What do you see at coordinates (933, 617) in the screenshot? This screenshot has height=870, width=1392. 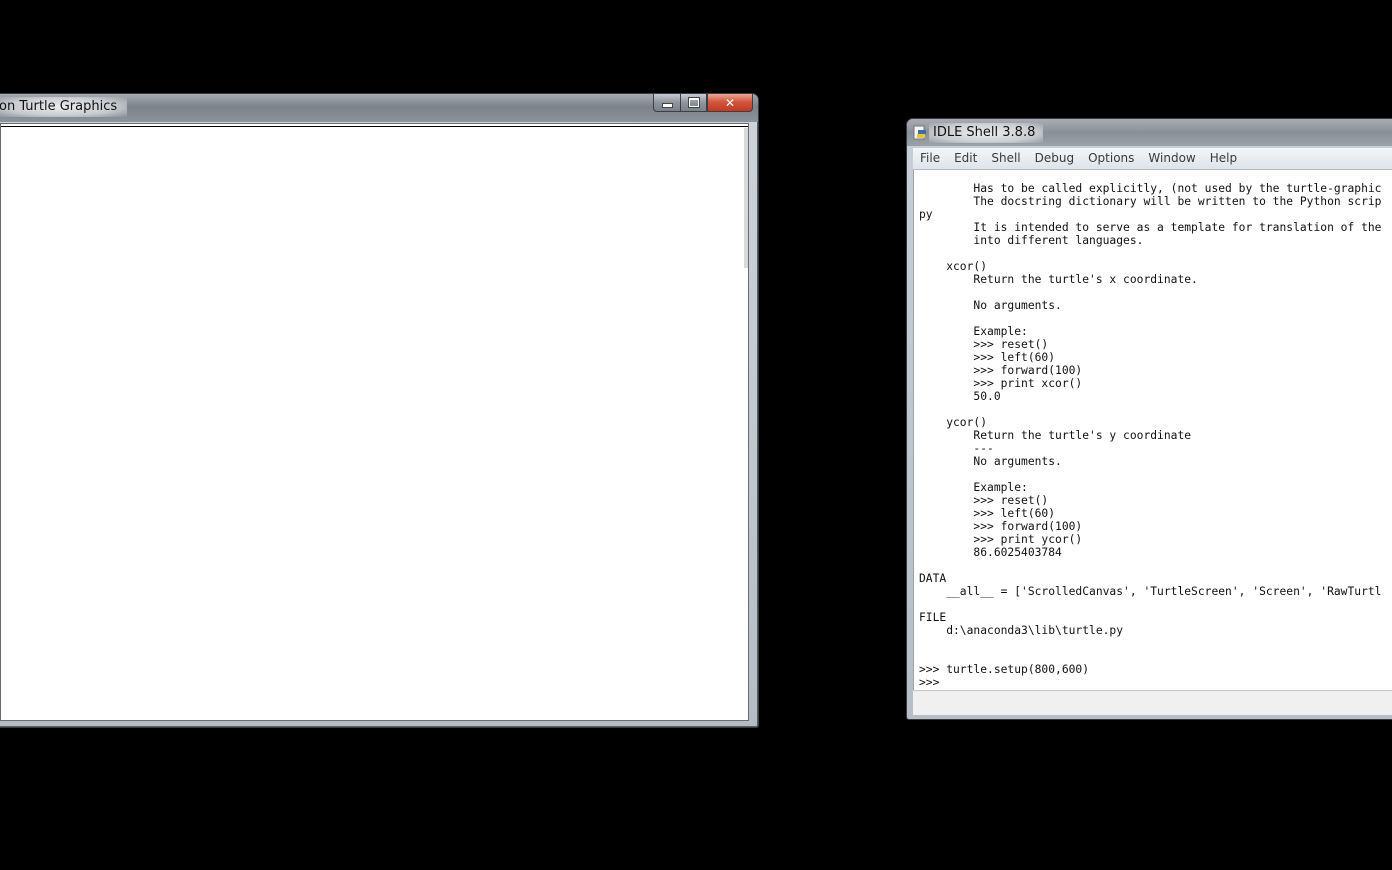 I see `shell-line: FILE` at bounding box center [933, 617].